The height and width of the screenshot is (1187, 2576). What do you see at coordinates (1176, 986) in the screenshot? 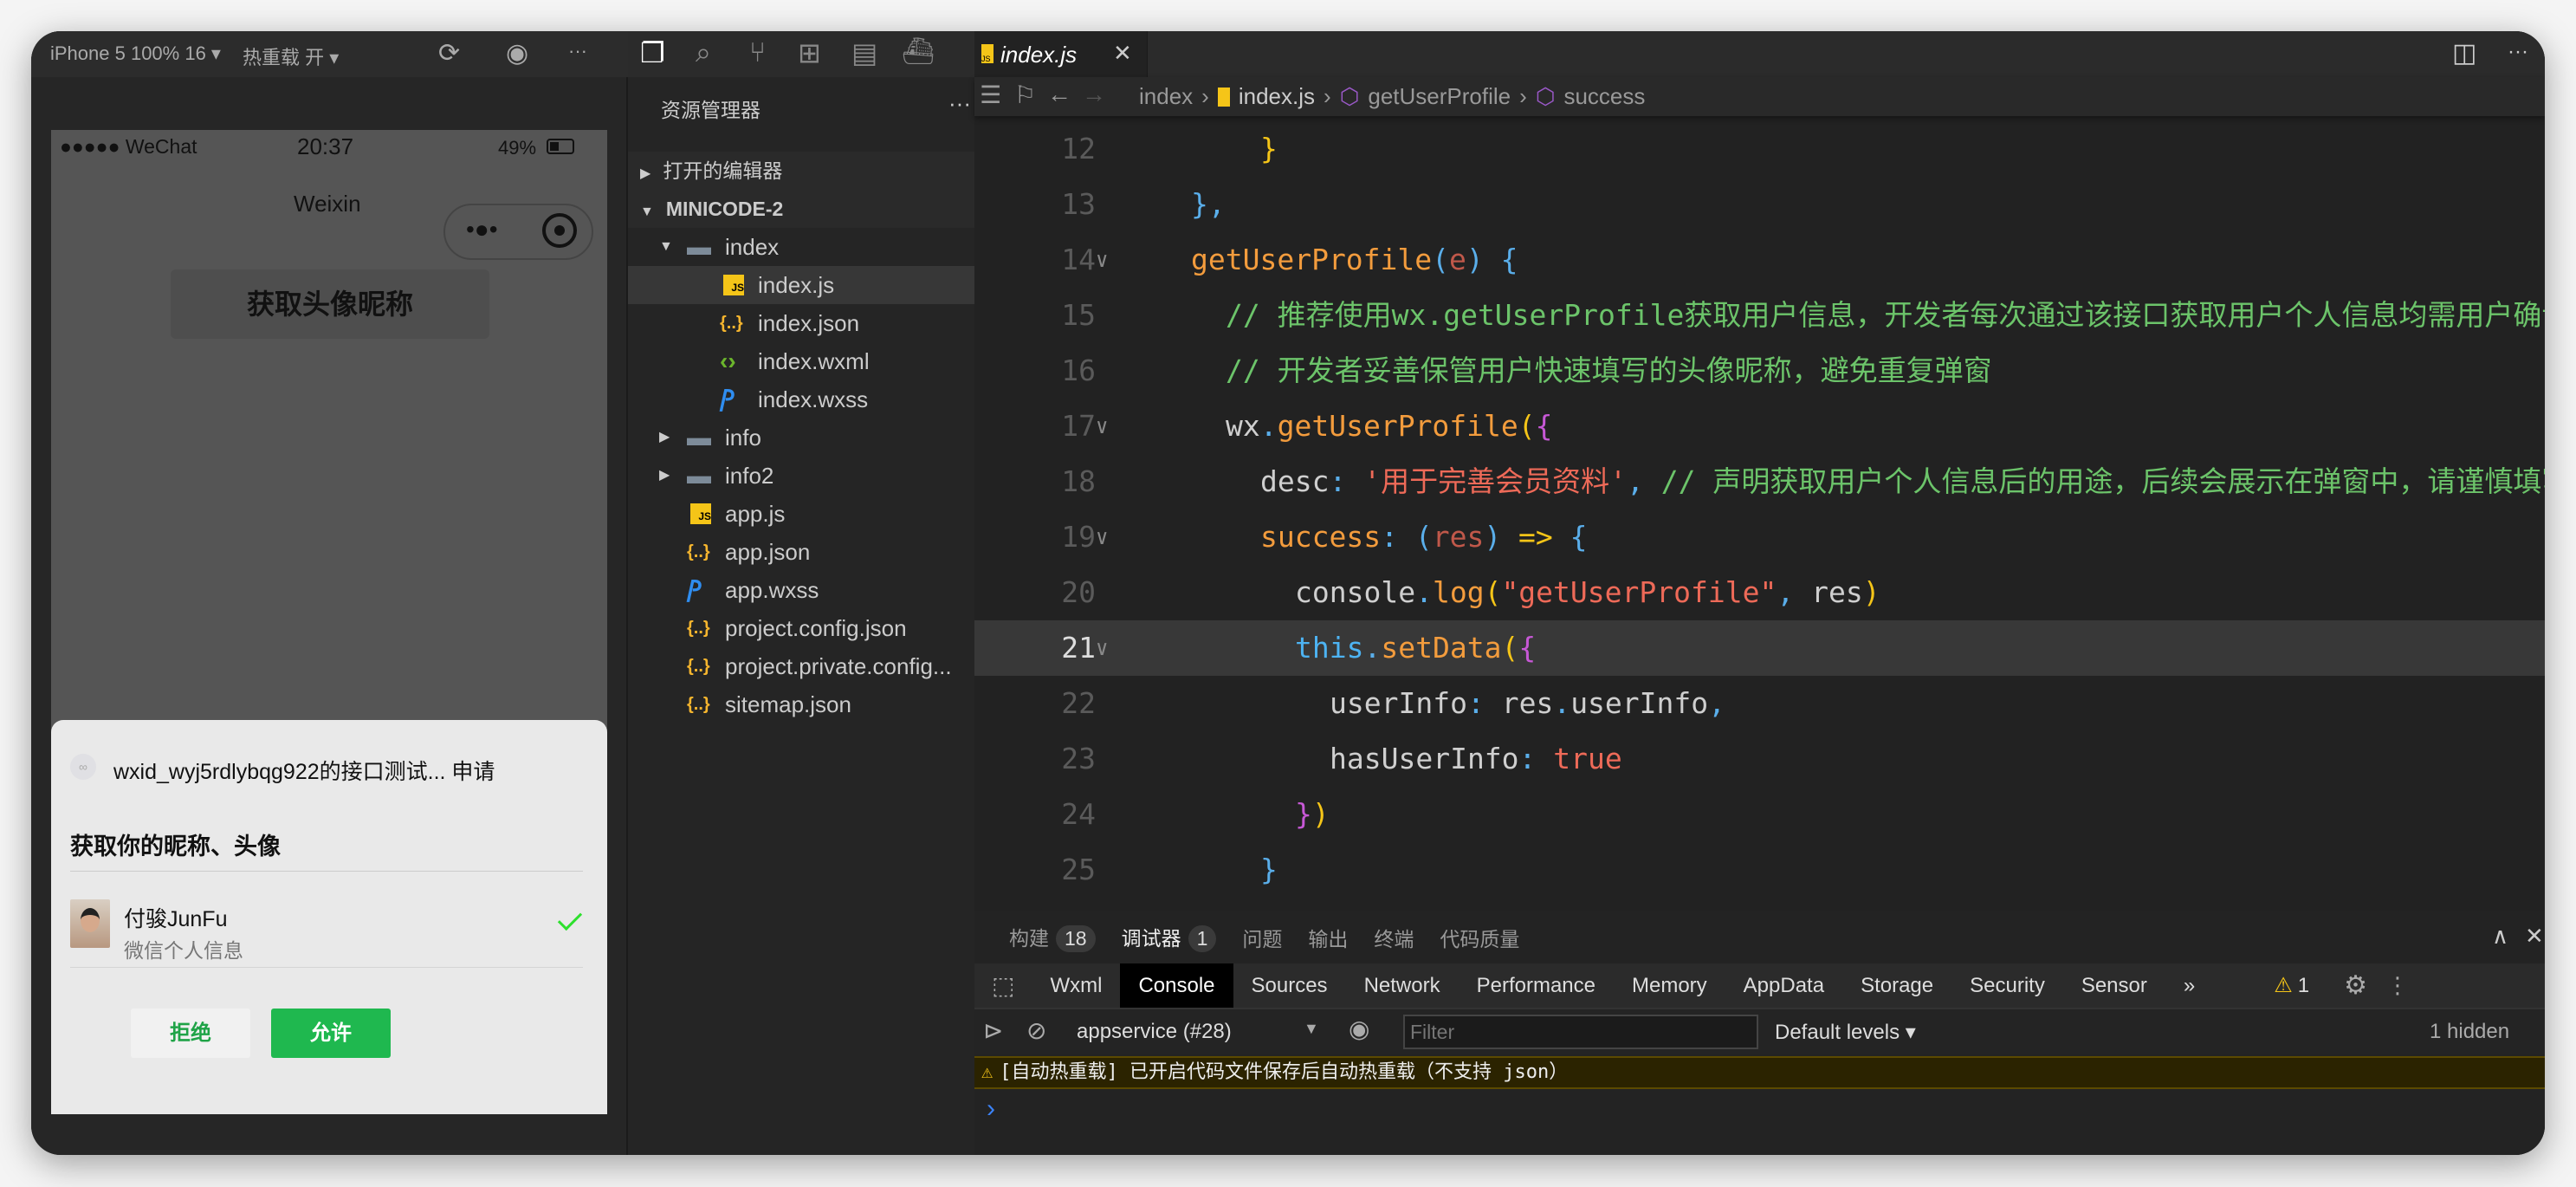
I see `devtools-tab-console: Console` at bounding box center [1176, 986].